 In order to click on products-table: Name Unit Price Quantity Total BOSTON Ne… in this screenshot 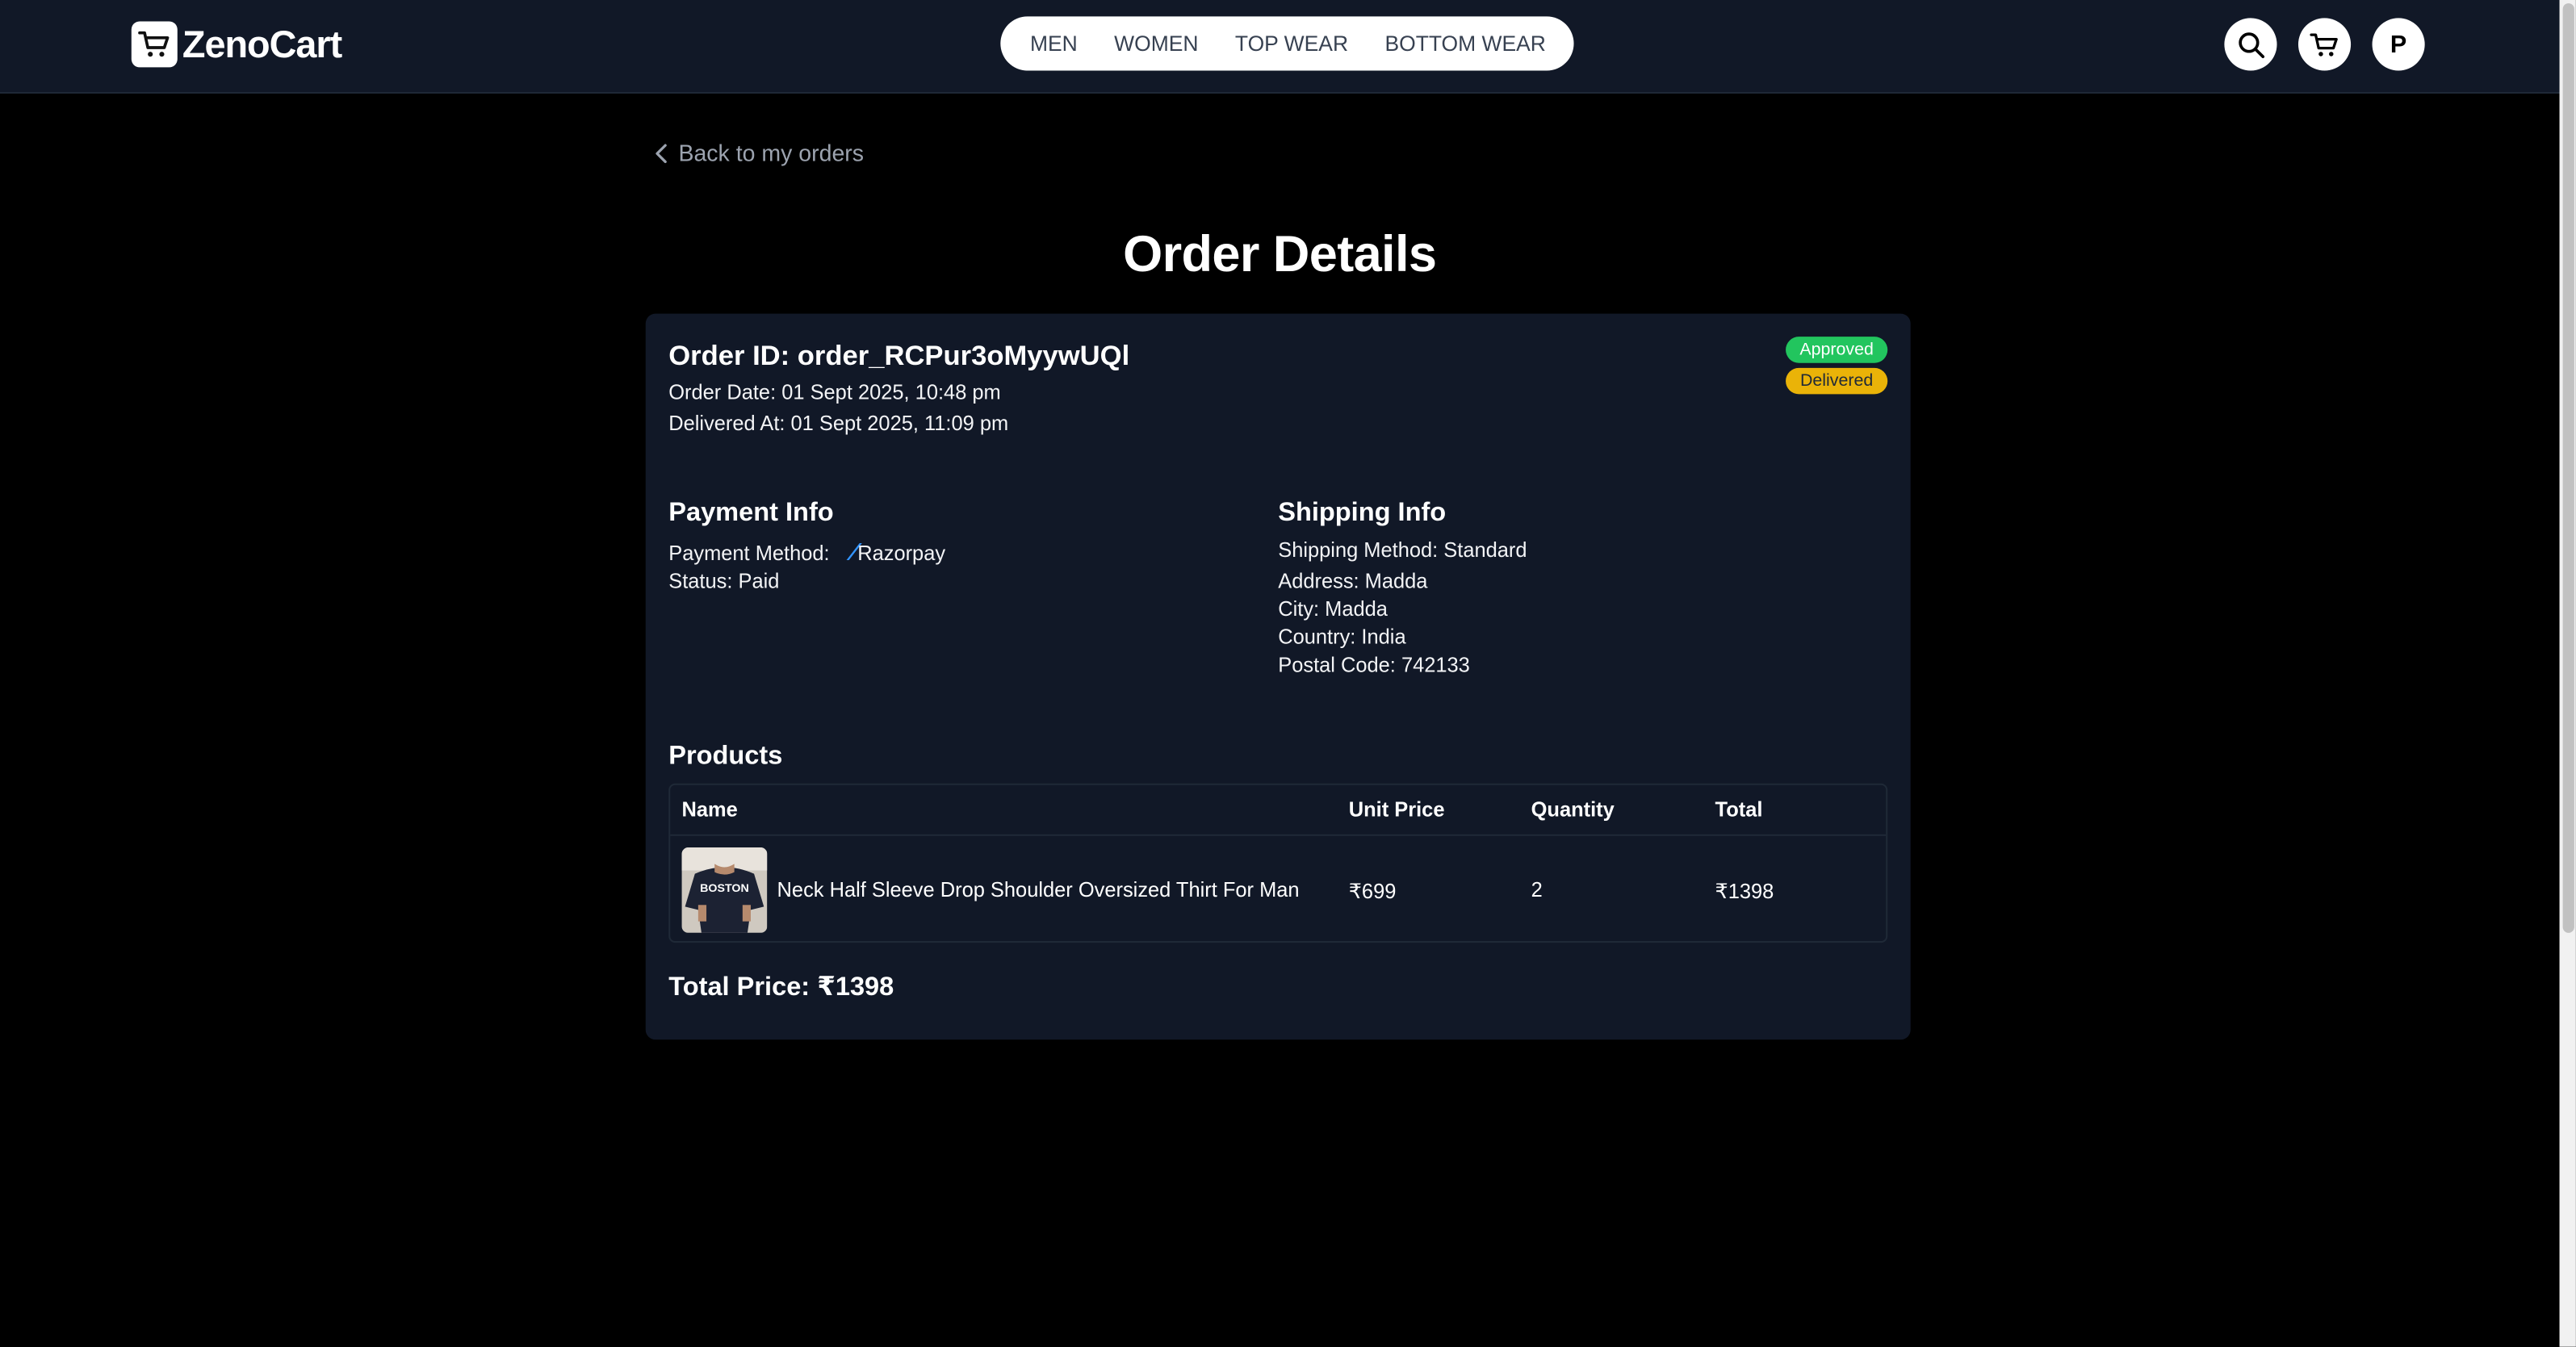, I will do `click(1278, 863)`.